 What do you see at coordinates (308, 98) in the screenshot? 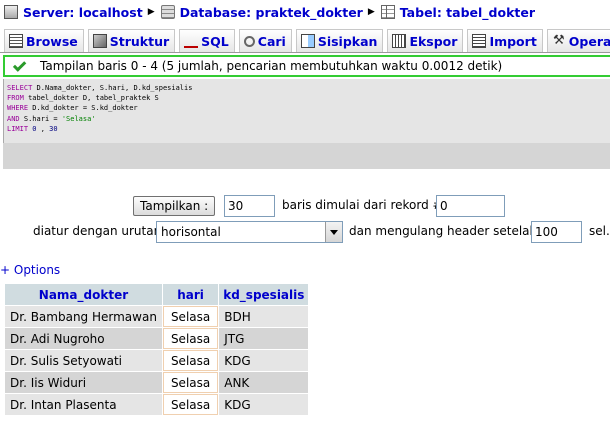
I see `sql-line: FROM tabel_dokter D, tabel_praktek S` at bounding box center [308, 98].